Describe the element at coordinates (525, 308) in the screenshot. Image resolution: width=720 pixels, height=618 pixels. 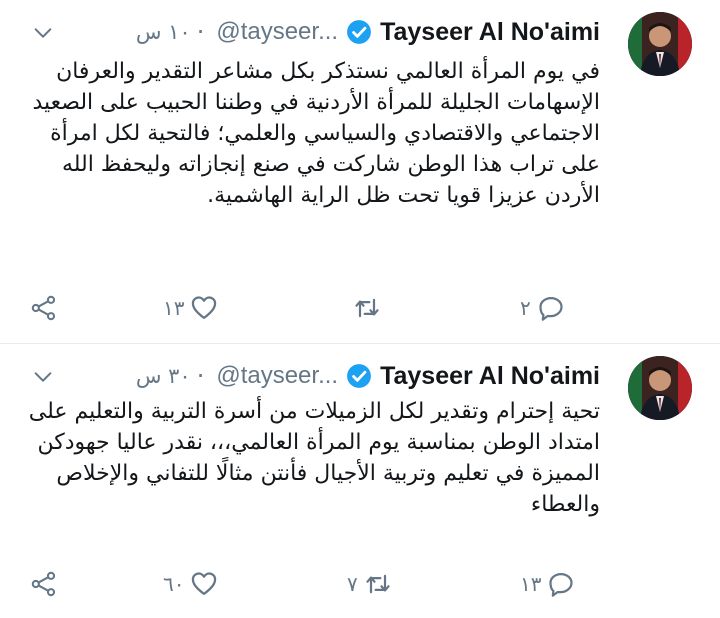
I see `reply-count: ٢` at that location.